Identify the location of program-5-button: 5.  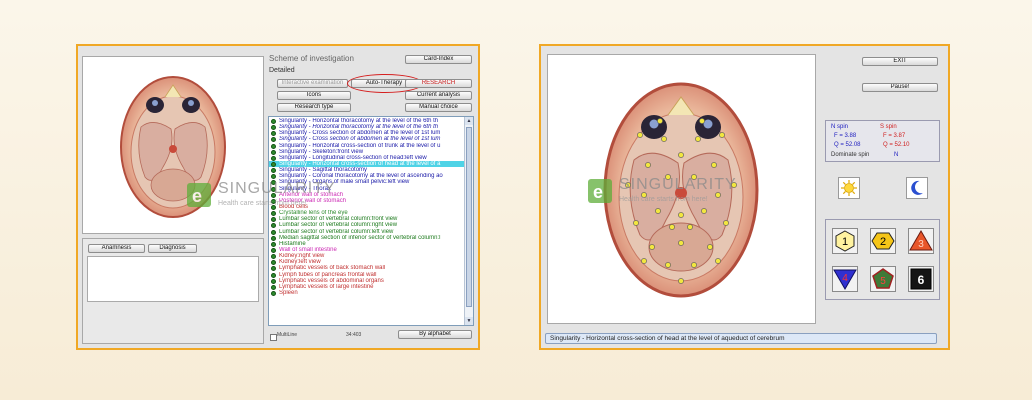
(883, 279).